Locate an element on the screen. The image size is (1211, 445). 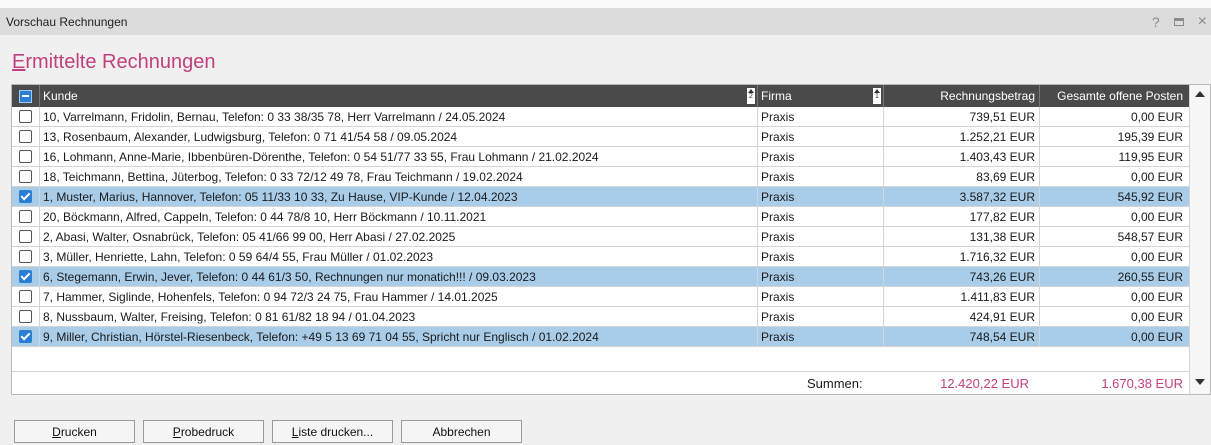
column-header-kunde: Kunde 2 is located at coordinates (399, 96).